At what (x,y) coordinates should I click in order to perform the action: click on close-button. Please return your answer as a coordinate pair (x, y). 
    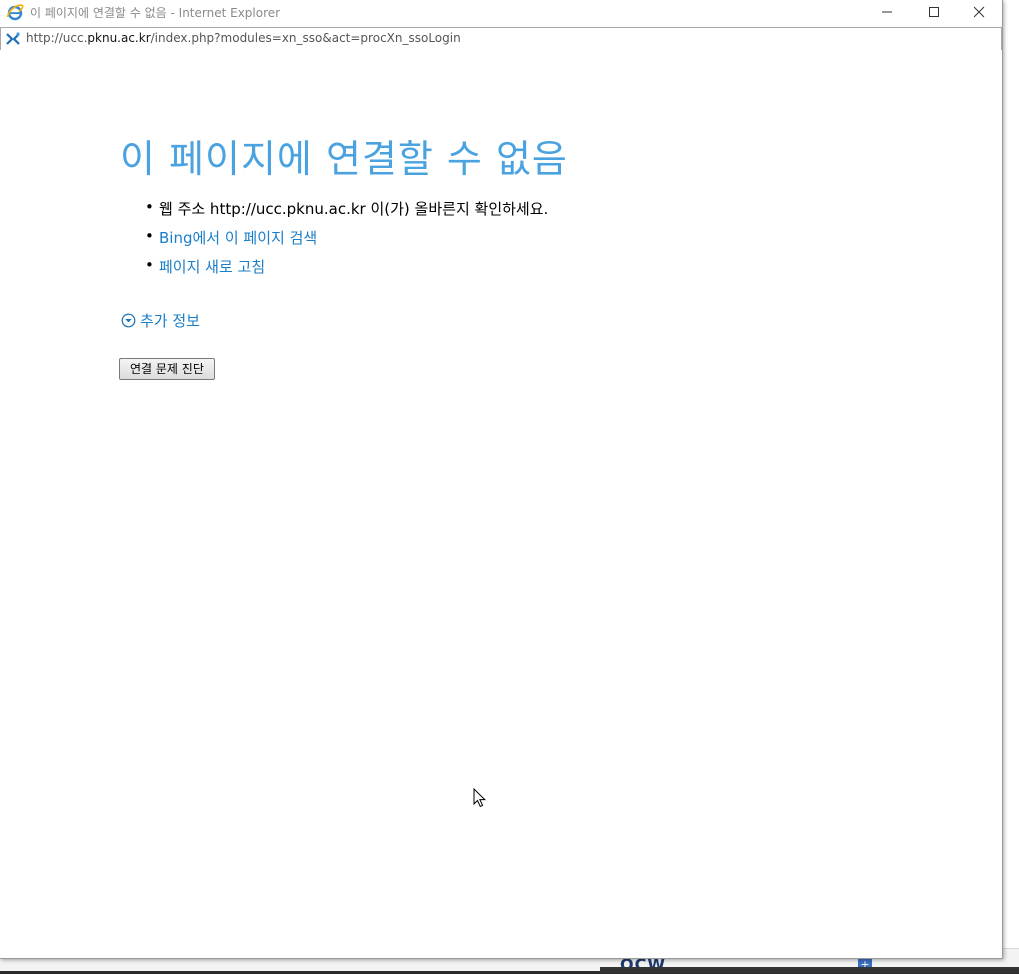
    Looking at the image, I should click on (979, 12).